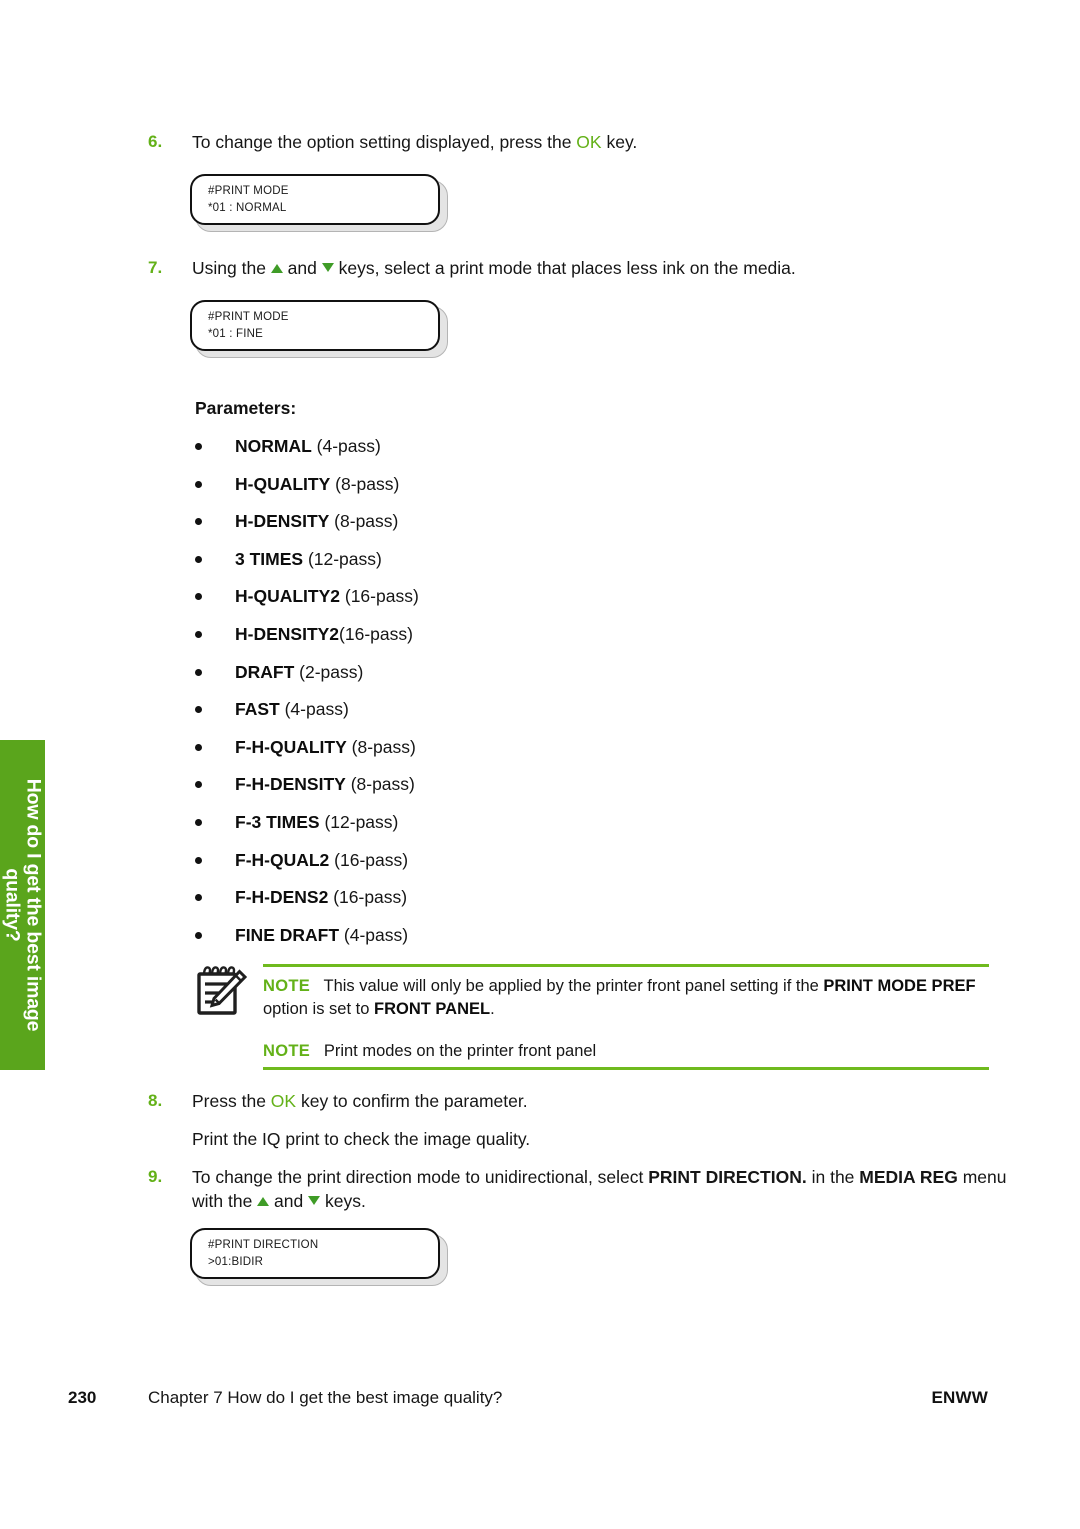 The image size is (1080, 1529). I want to click on list-item: NORMAL (4-pass), so click(445, 453).